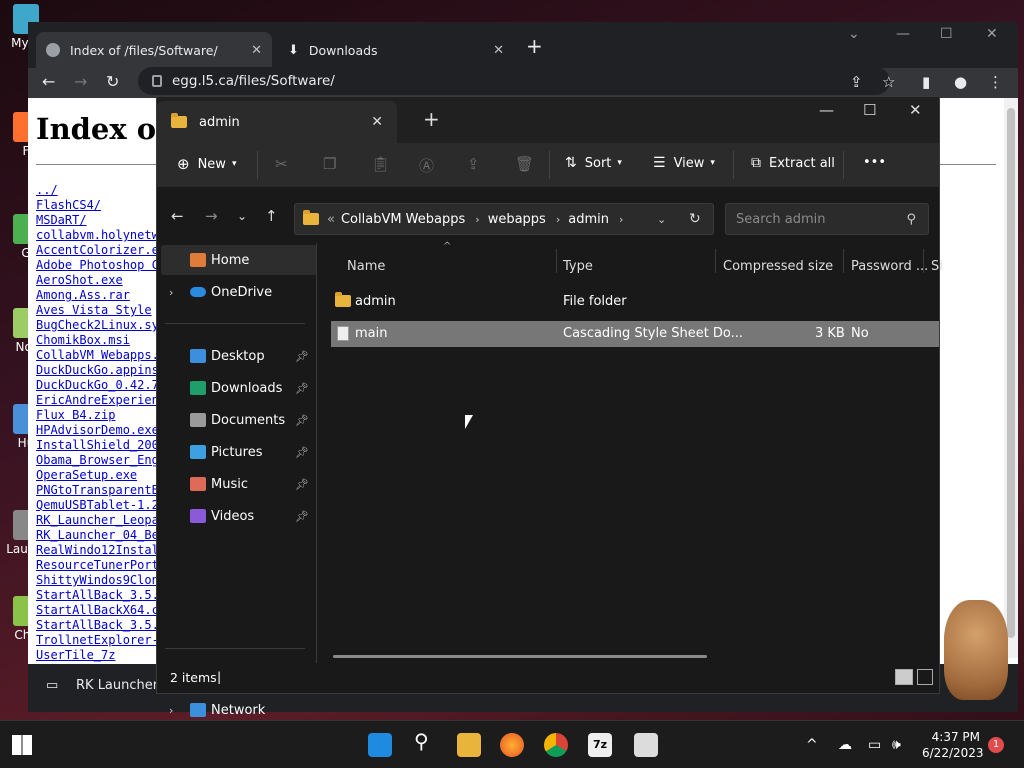 The height and width of the screenshot is (768, 1024). Describe the element at coordinates (556, 745) in the screenshot. I see `chrome-icon` at that location.